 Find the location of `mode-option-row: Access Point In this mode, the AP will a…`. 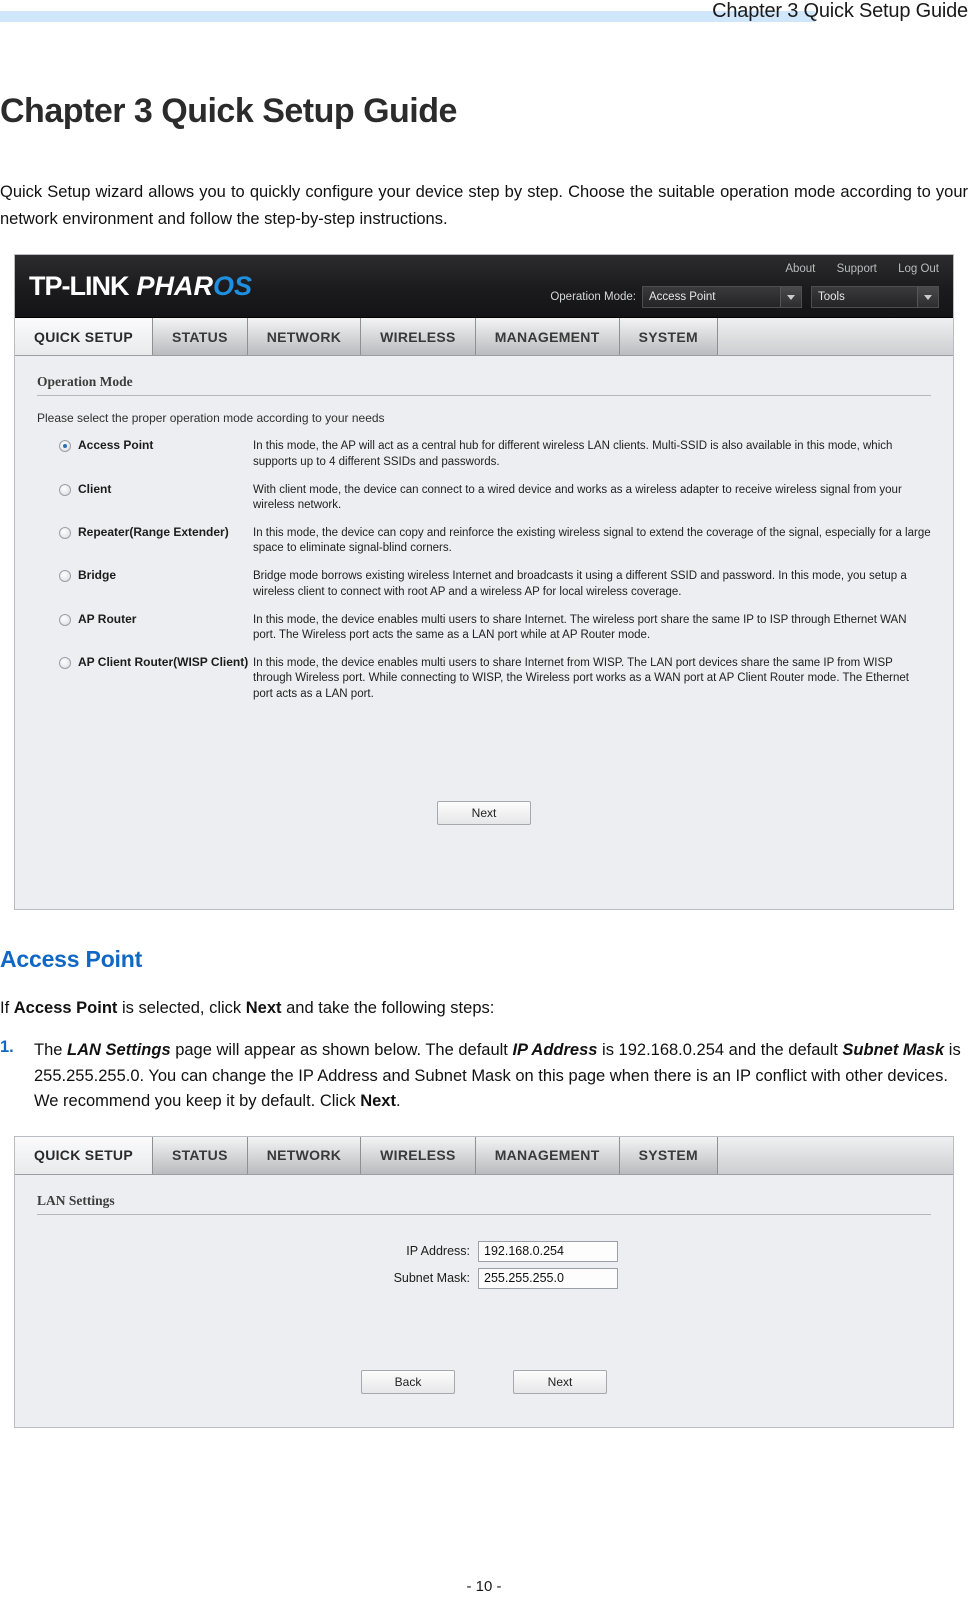

mode-option-row: Access Point In this mode, the AP will a… is located at coordinates (484, 454).